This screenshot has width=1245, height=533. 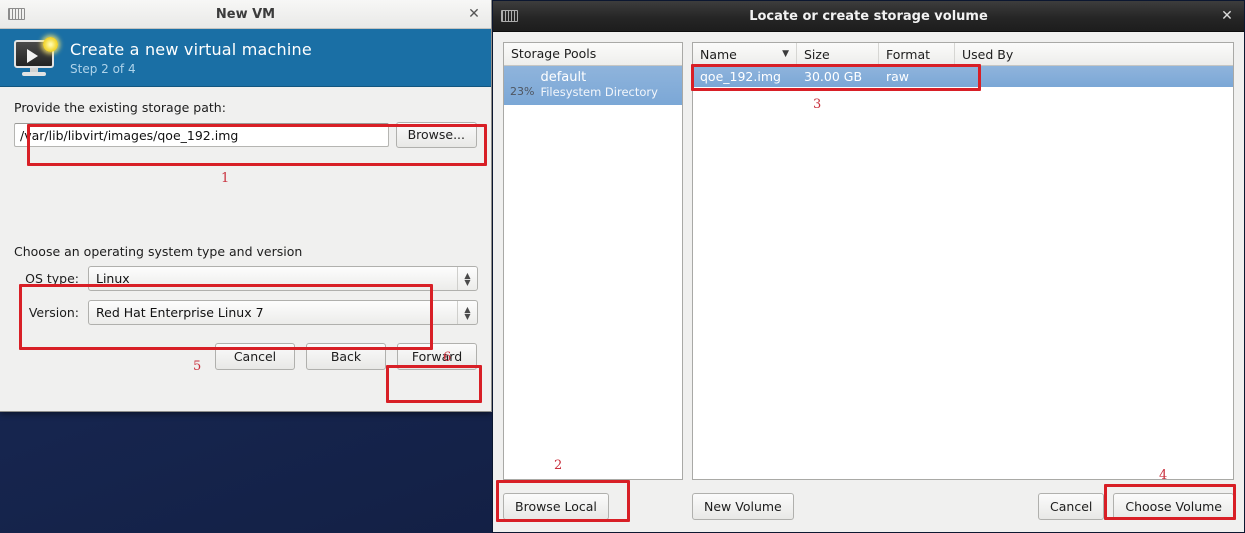 I want to click on browse-local-button: Browse Local, so click(x=556, y=506).